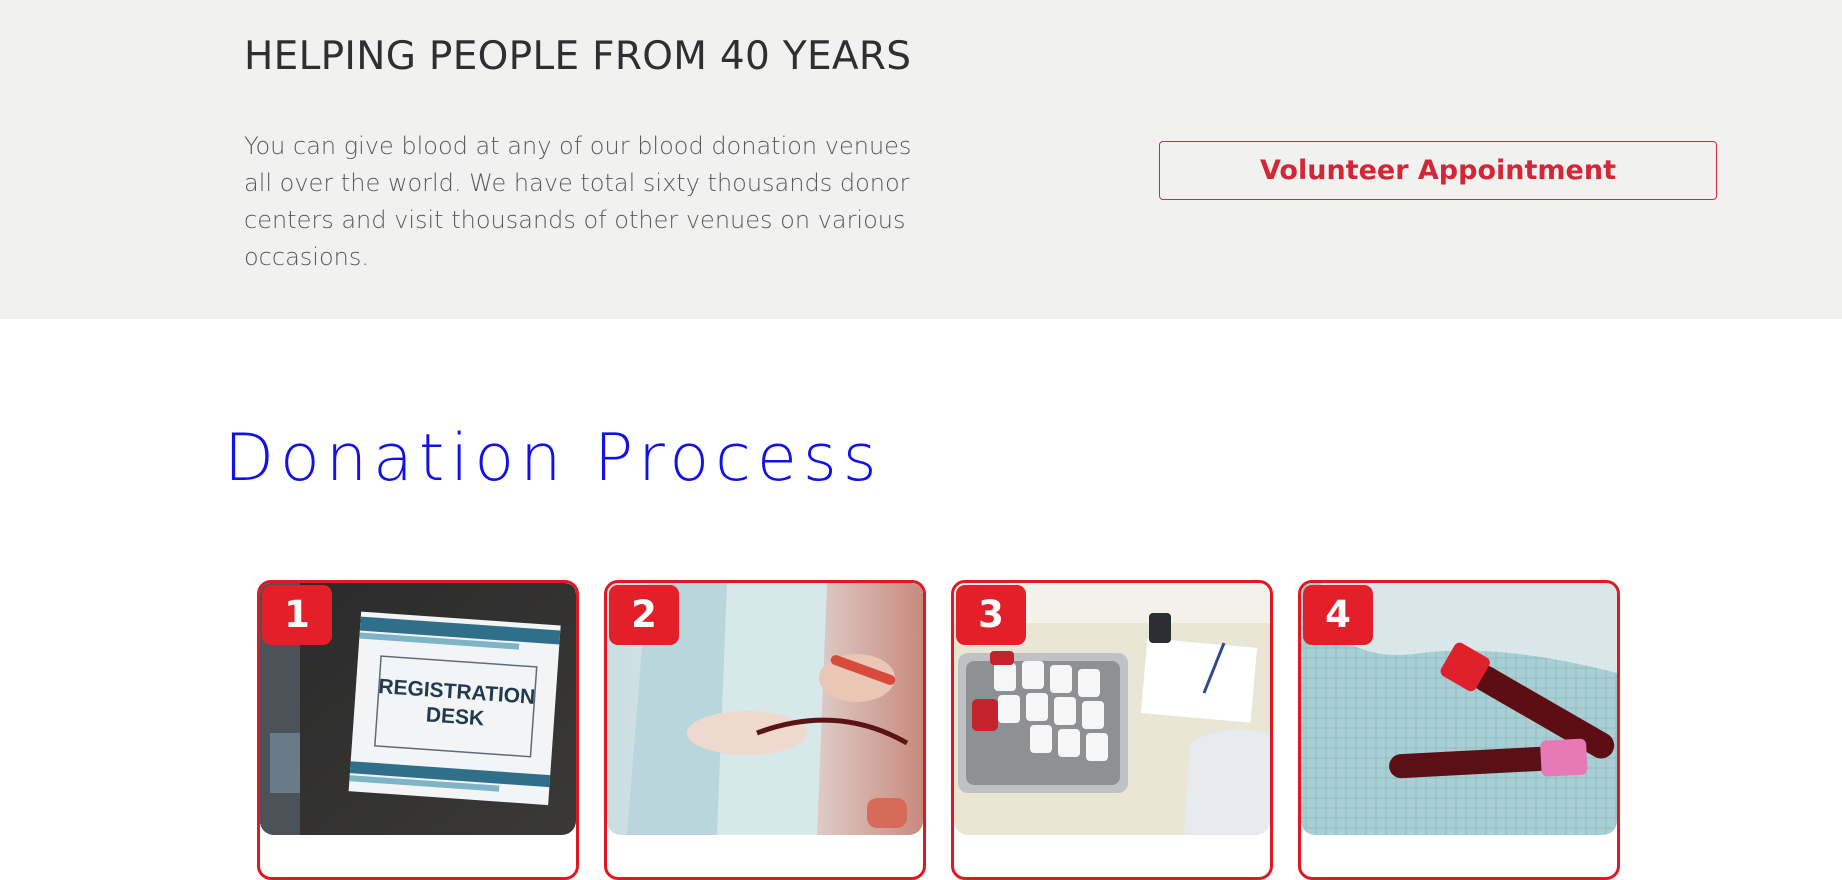 This screenshot has width=1842, height=880. Describe the element at coordinates (455, 716) in the screenshot. I see `registration-text-line2: DESK` at that location.